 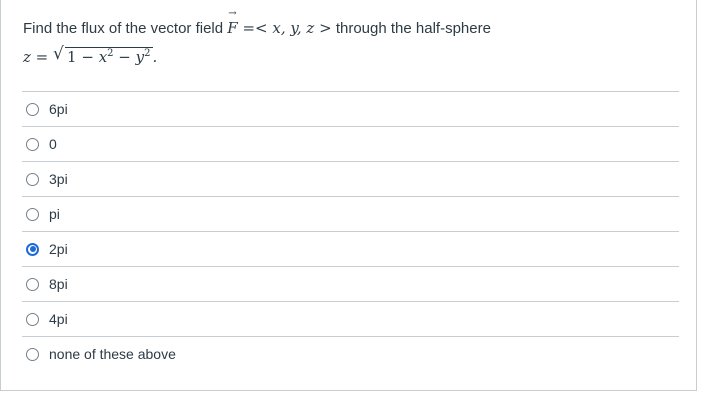 What do you see at coordinates (350, 249) in the screenshot?
I see `answer-option-2pi: 2pi` at bounding box center [350, 249].